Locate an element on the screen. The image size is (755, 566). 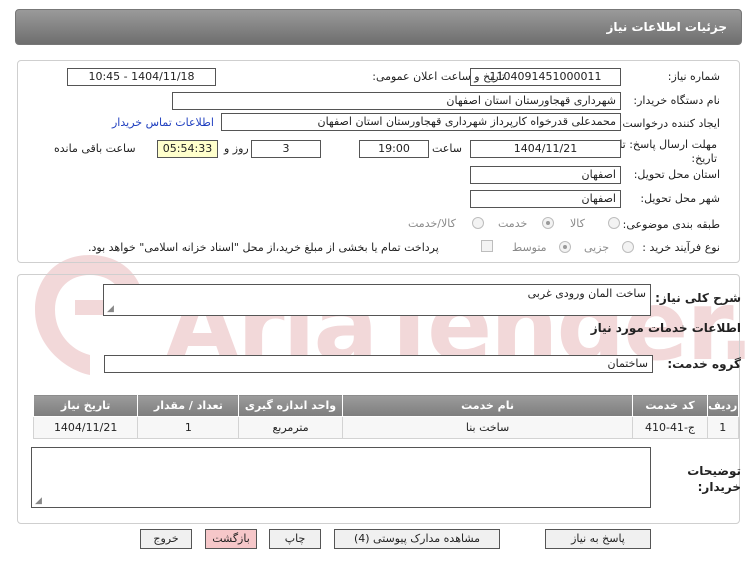
back-button: بازگشت is located at coordinates (231, 539).